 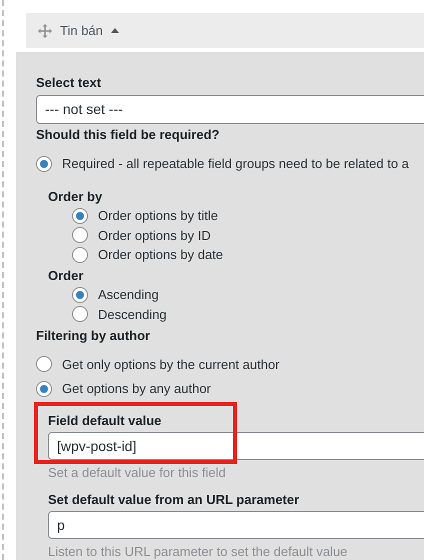 What do you see at coordinates (136, 389) in the screenshot?
I see `radio-label: Get options by any author` at bounding box center [136, 389].